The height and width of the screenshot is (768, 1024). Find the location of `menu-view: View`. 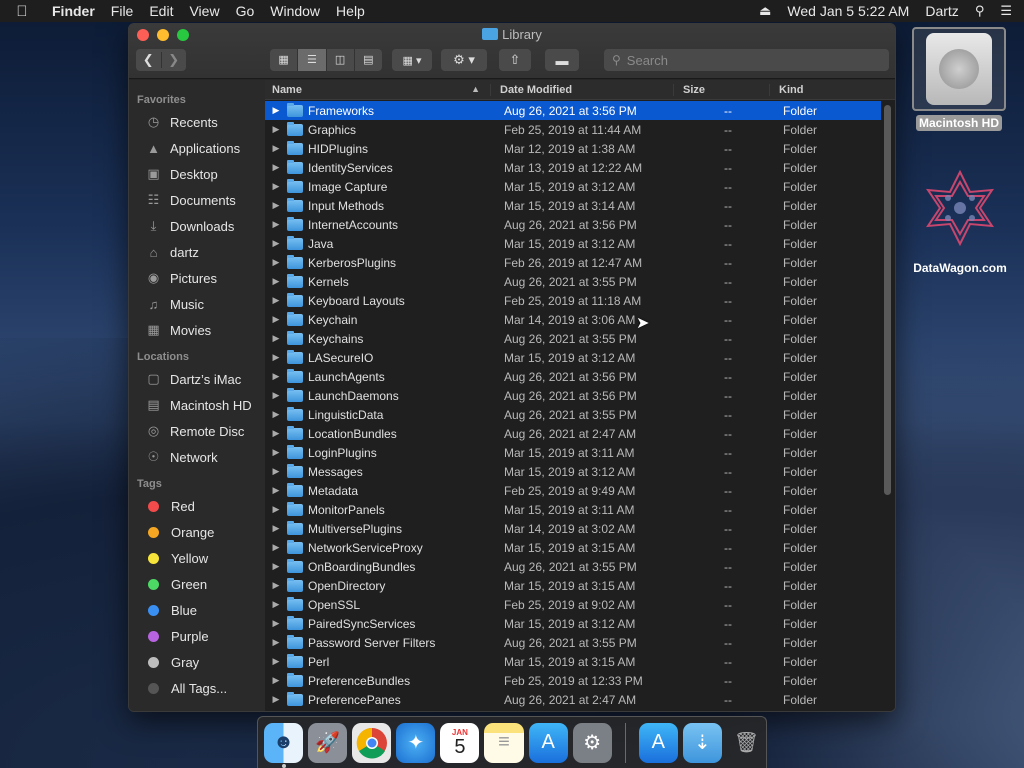

menu-view: View is located at coordinates (204, 11).